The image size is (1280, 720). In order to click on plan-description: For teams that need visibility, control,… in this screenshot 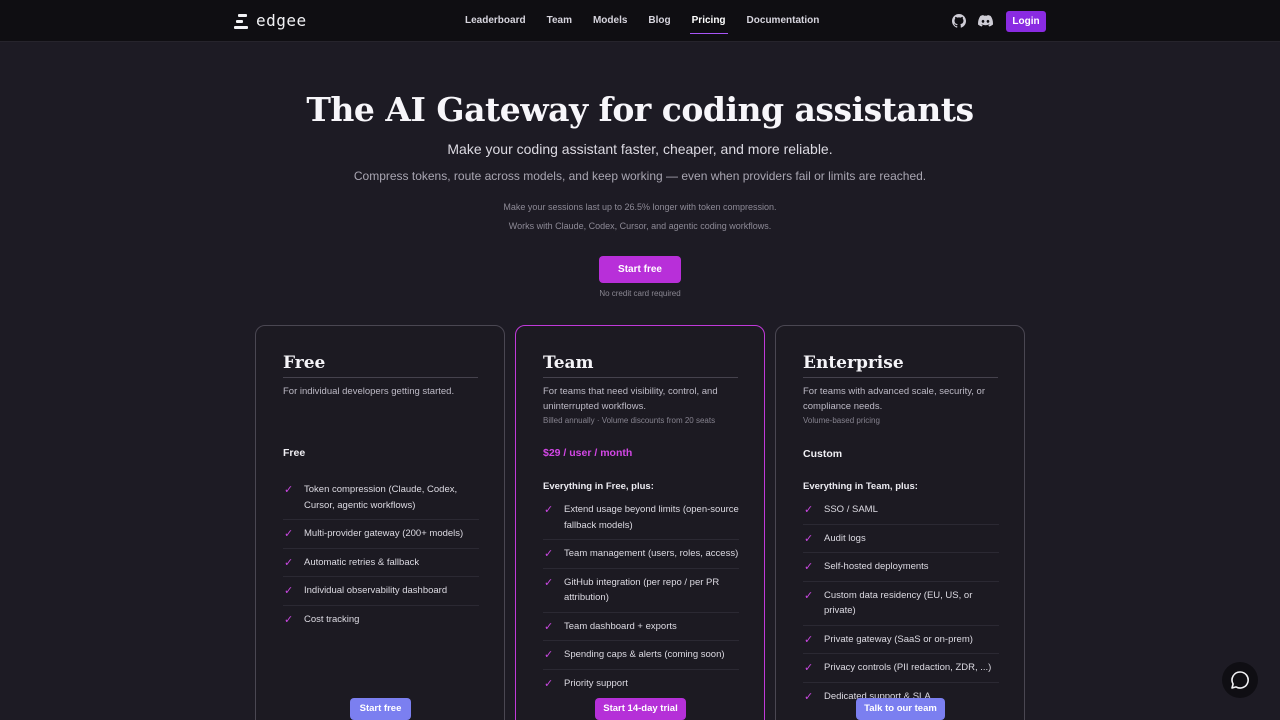, I will do `click(630, 399)`.